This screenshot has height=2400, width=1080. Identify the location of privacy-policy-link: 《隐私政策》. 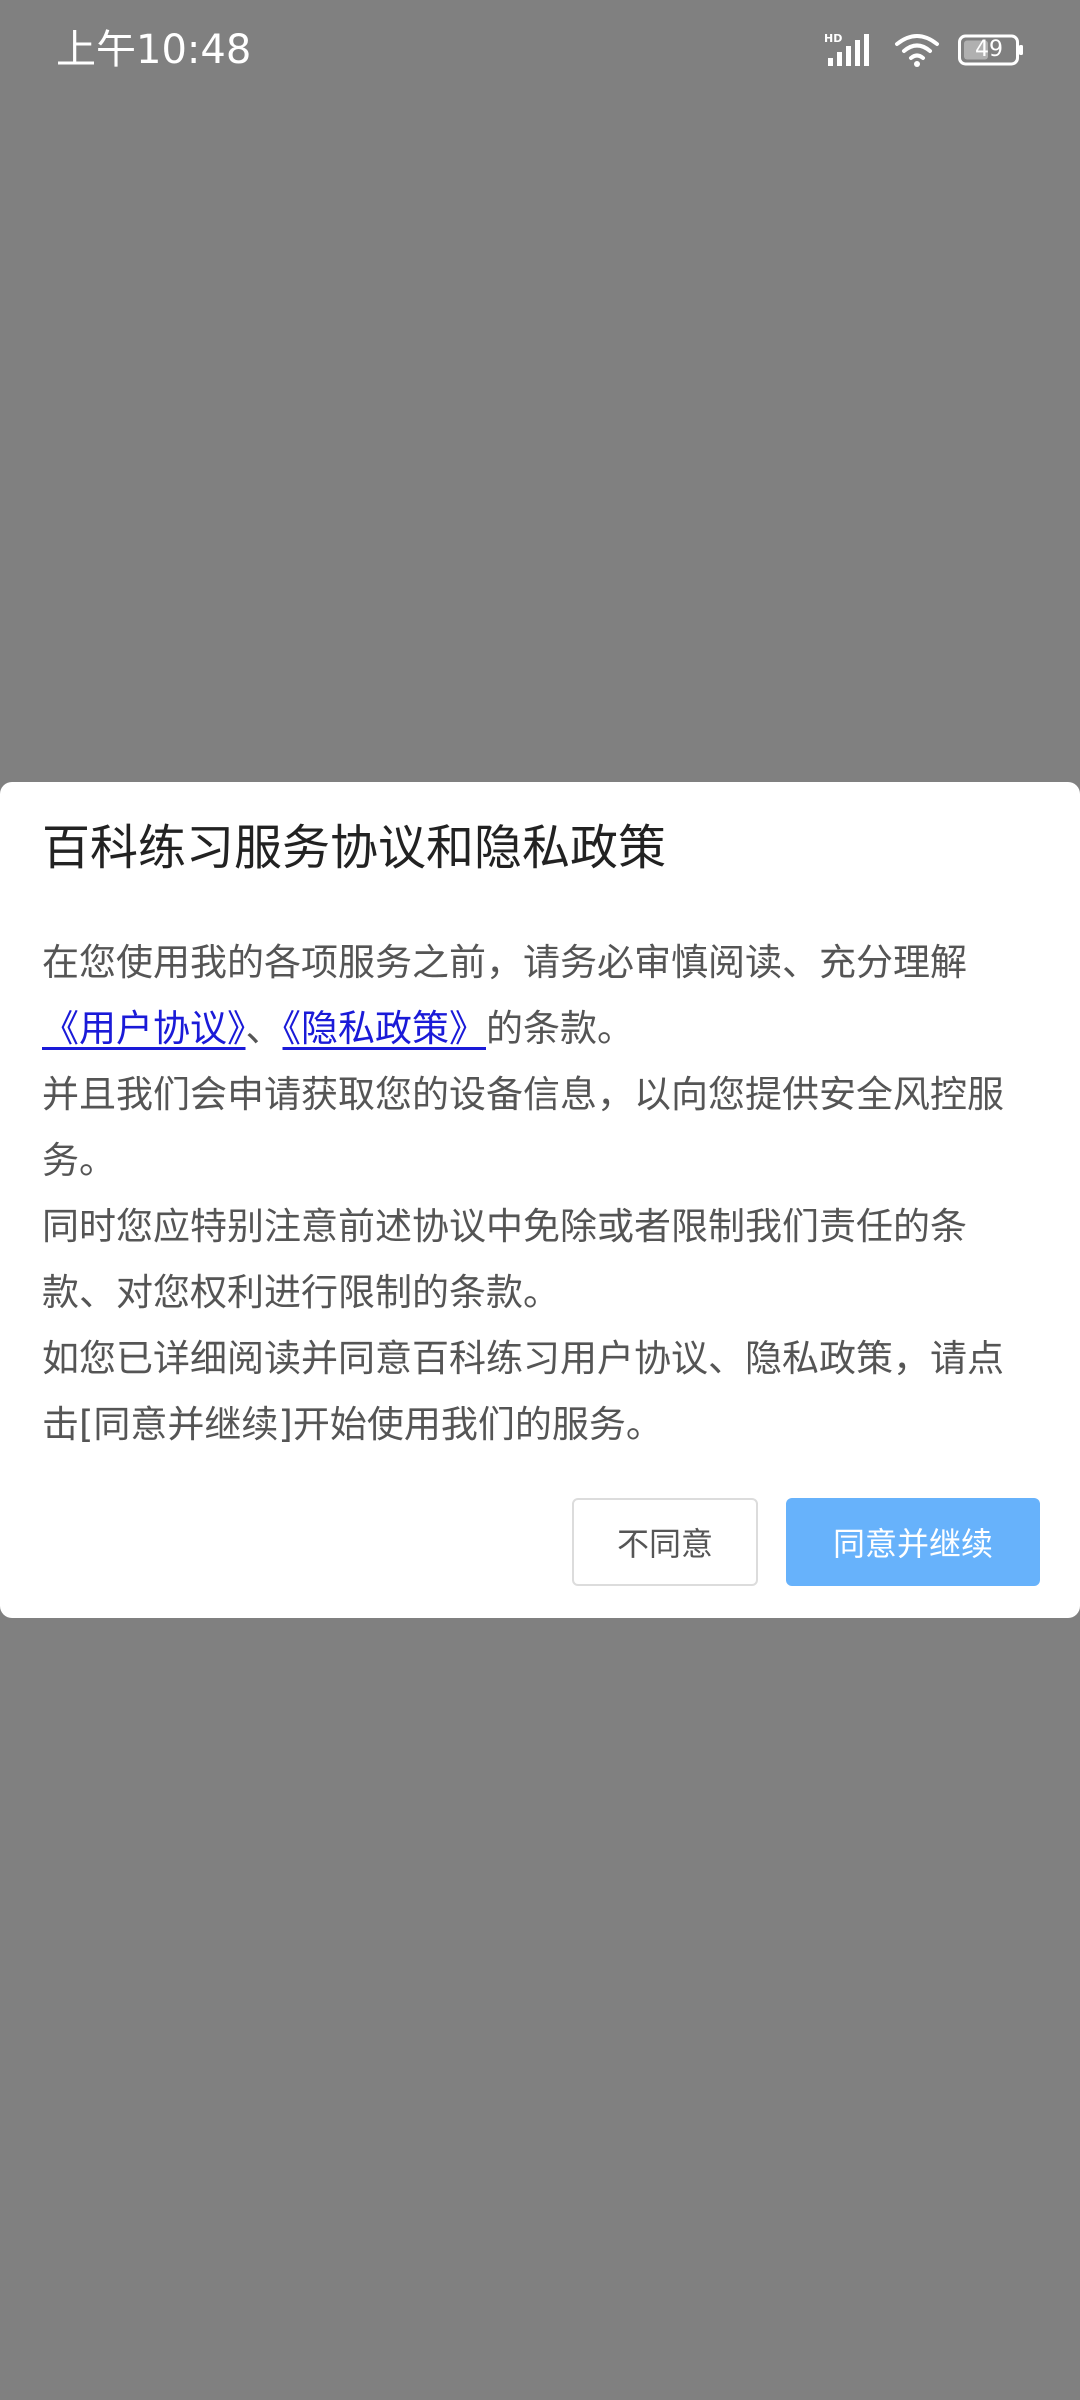
(385, 1028).